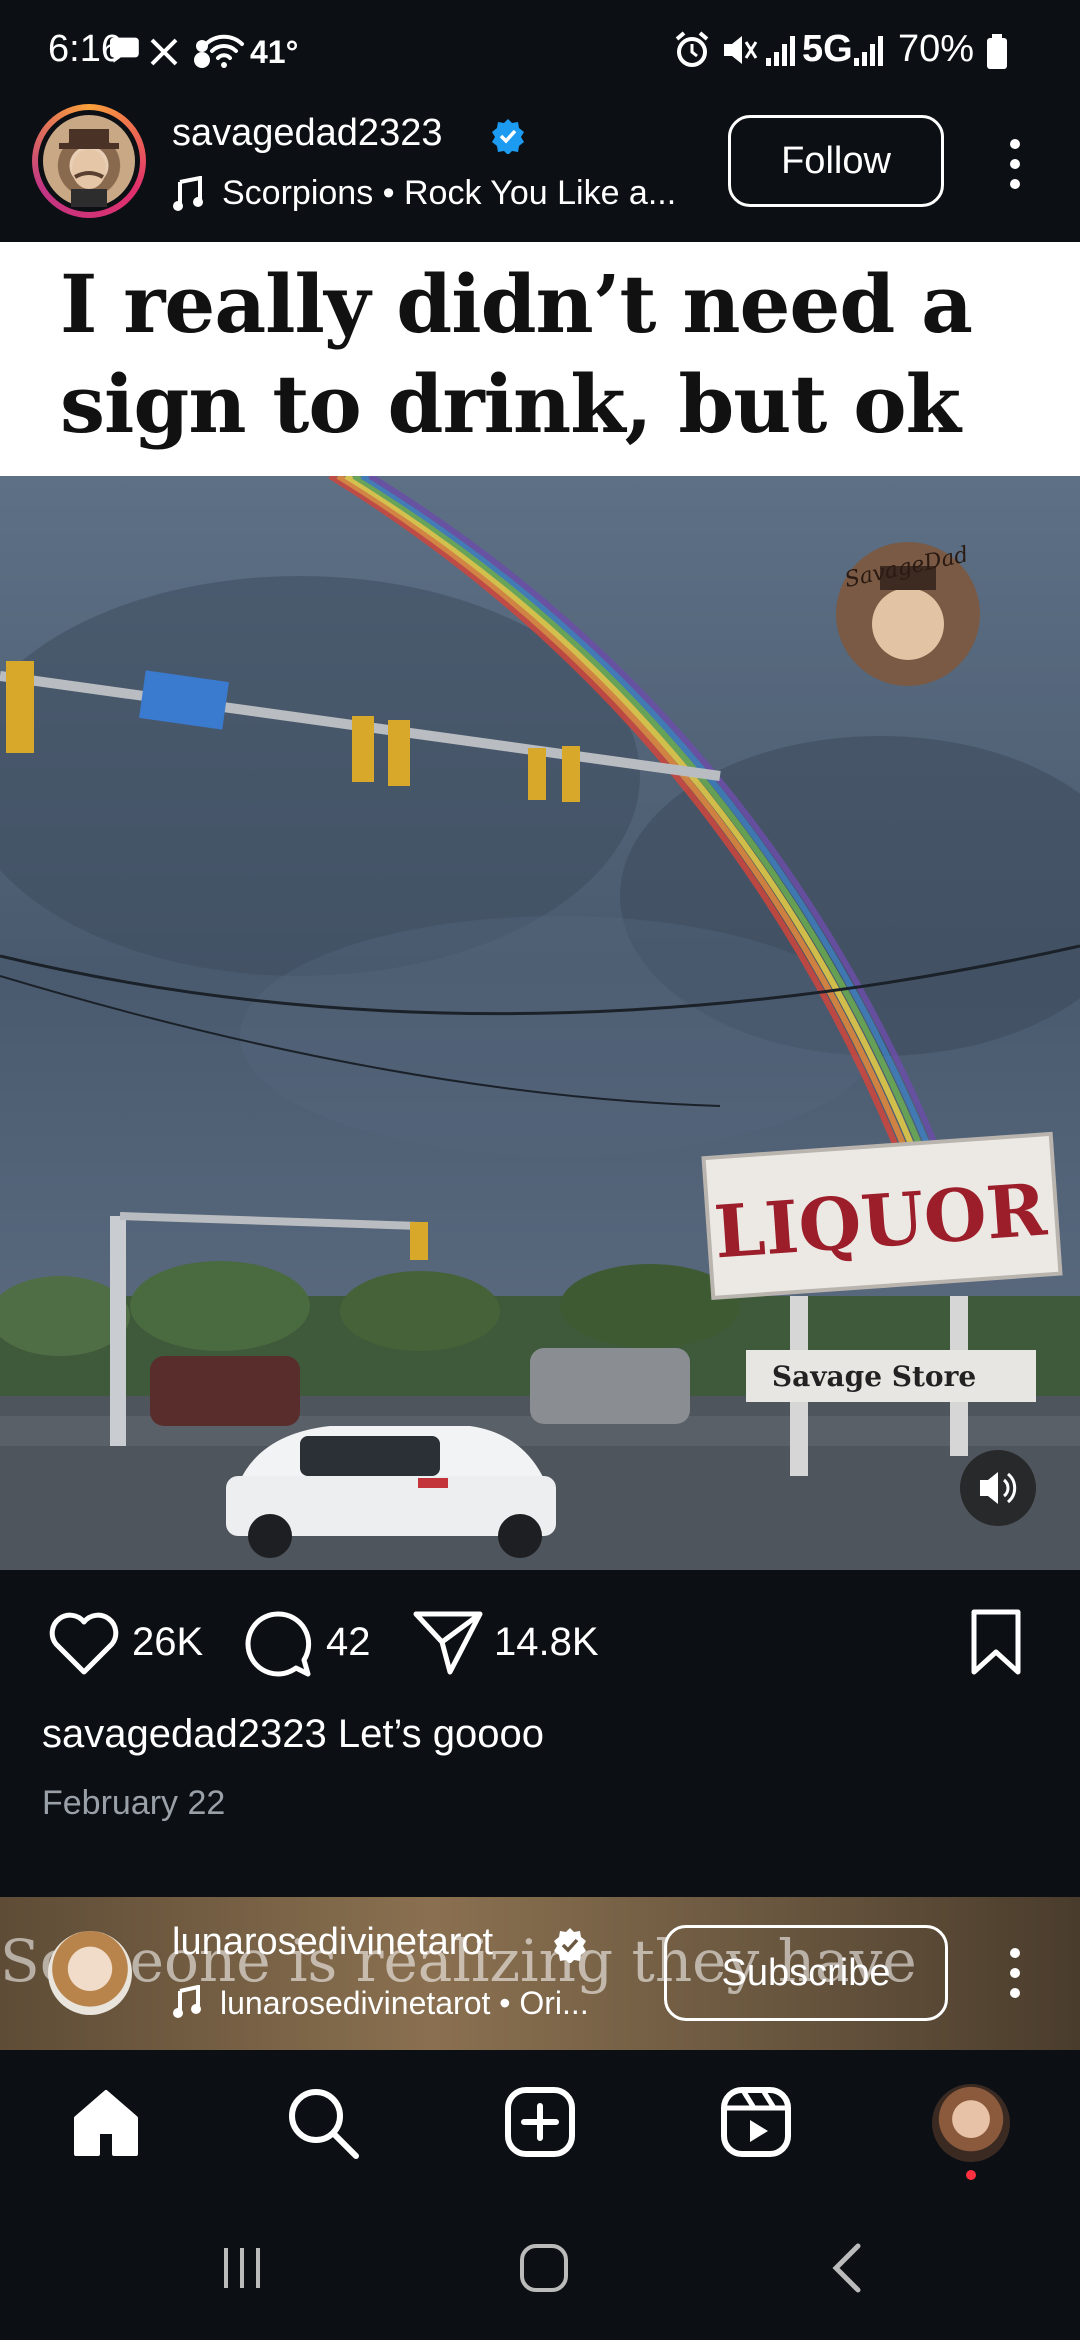  I want to click on network-type: 5G, so click(827, 49).